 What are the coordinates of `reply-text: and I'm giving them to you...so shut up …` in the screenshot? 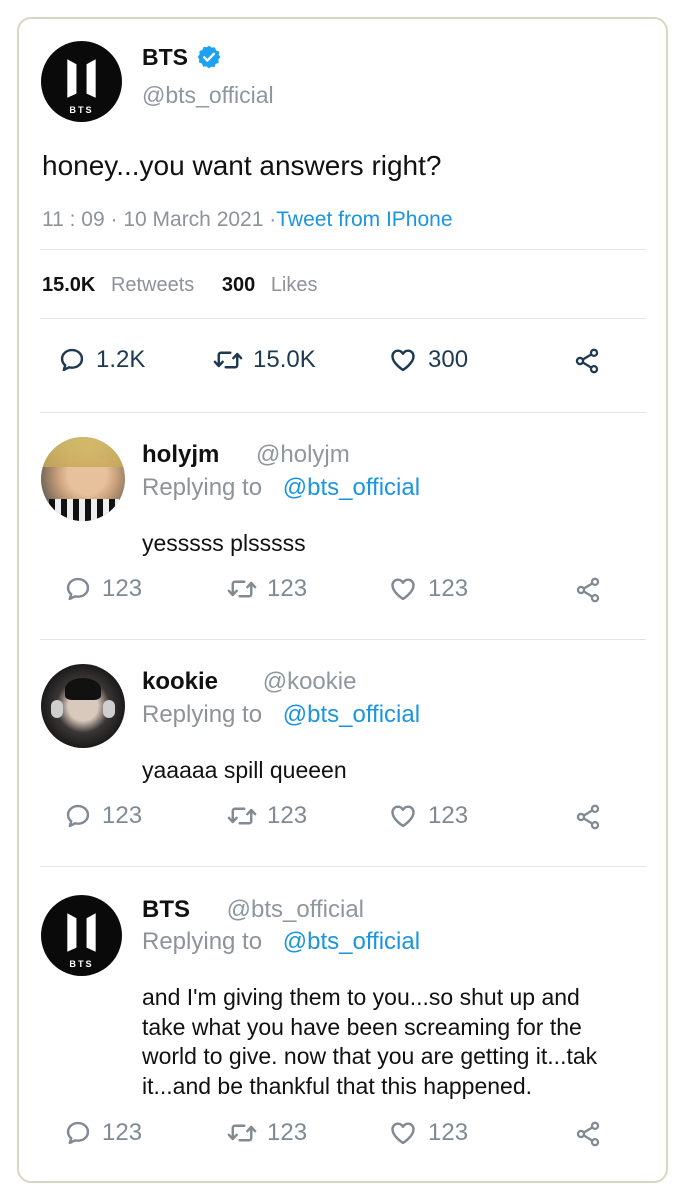 It's located at (392, 1042).